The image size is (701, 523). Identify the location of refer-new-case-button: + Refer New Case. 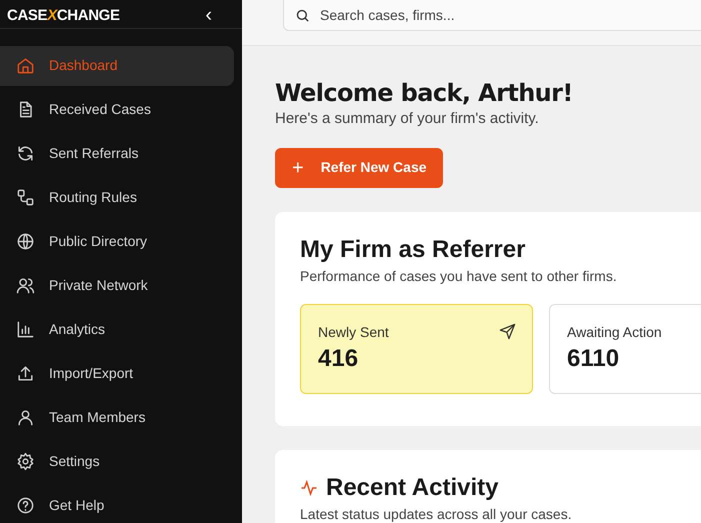
(359, 168).